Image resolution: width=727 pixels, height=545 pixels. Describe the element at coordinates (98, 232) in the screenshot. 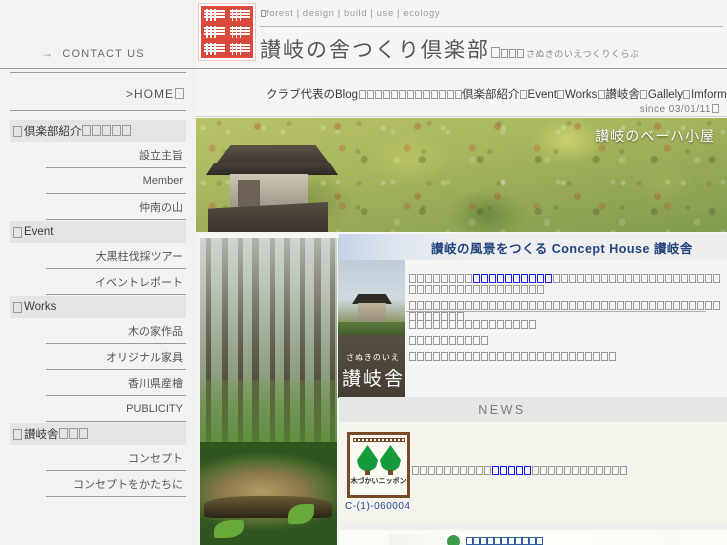

I see `sidebar-group-header-1: Event` at that location.